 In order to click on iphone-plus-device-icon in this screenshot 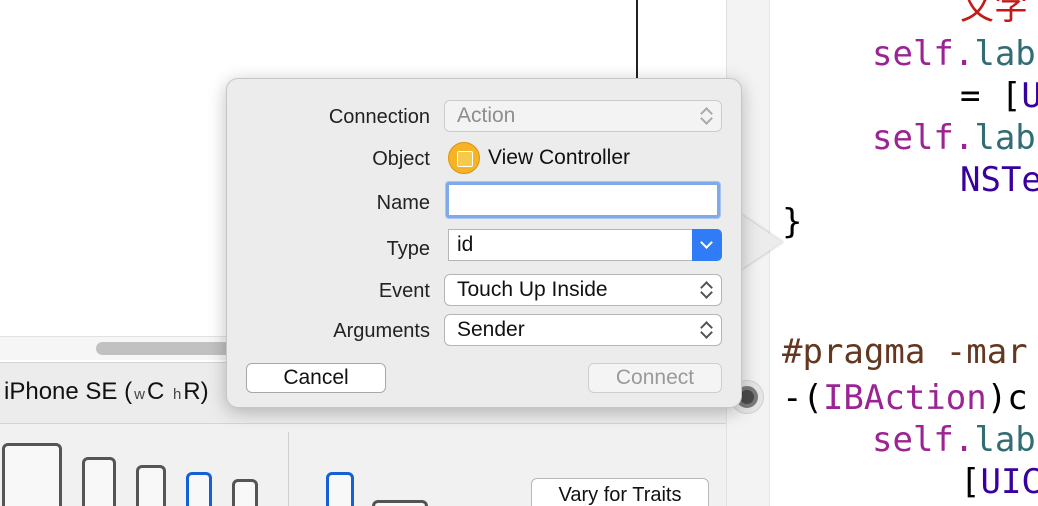, I will do `click(99, 481)`.